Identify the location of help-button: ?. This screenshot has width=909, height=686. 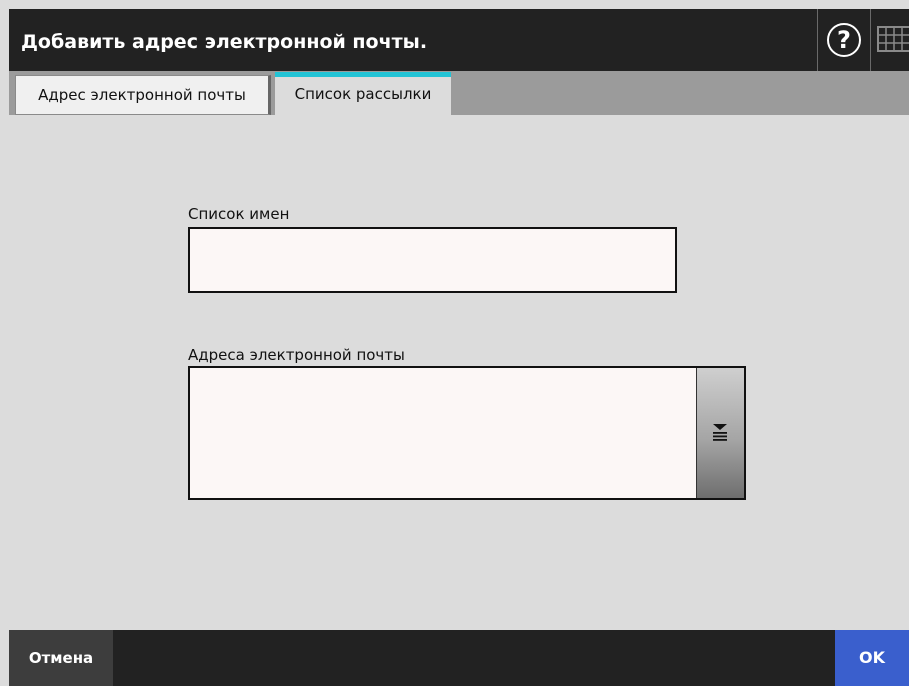
(844, 40).